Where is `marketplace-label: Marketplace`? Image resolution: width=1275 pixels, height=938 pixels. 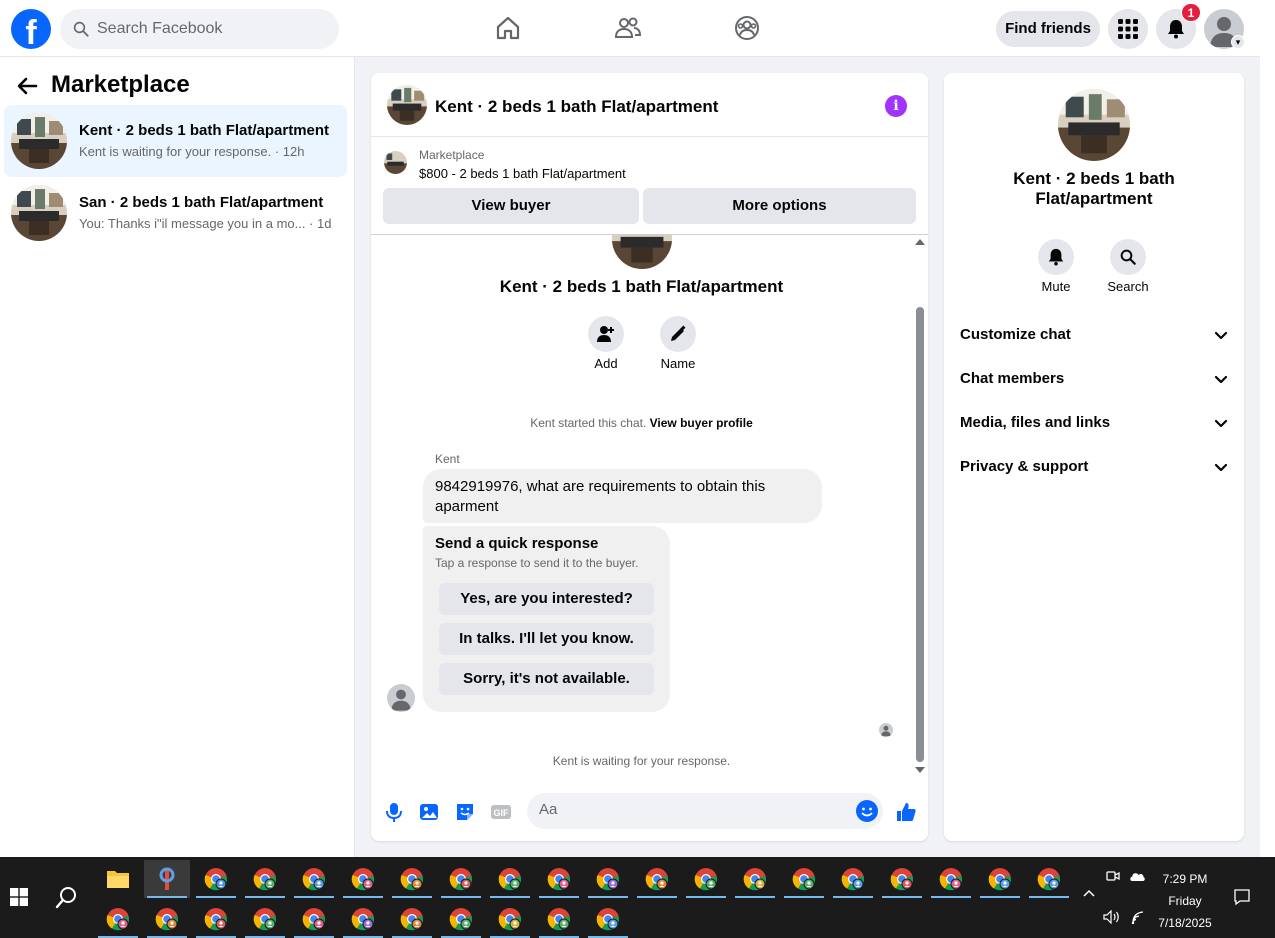 marketplace-label: Marketplace is located at coordinates (452, 155).